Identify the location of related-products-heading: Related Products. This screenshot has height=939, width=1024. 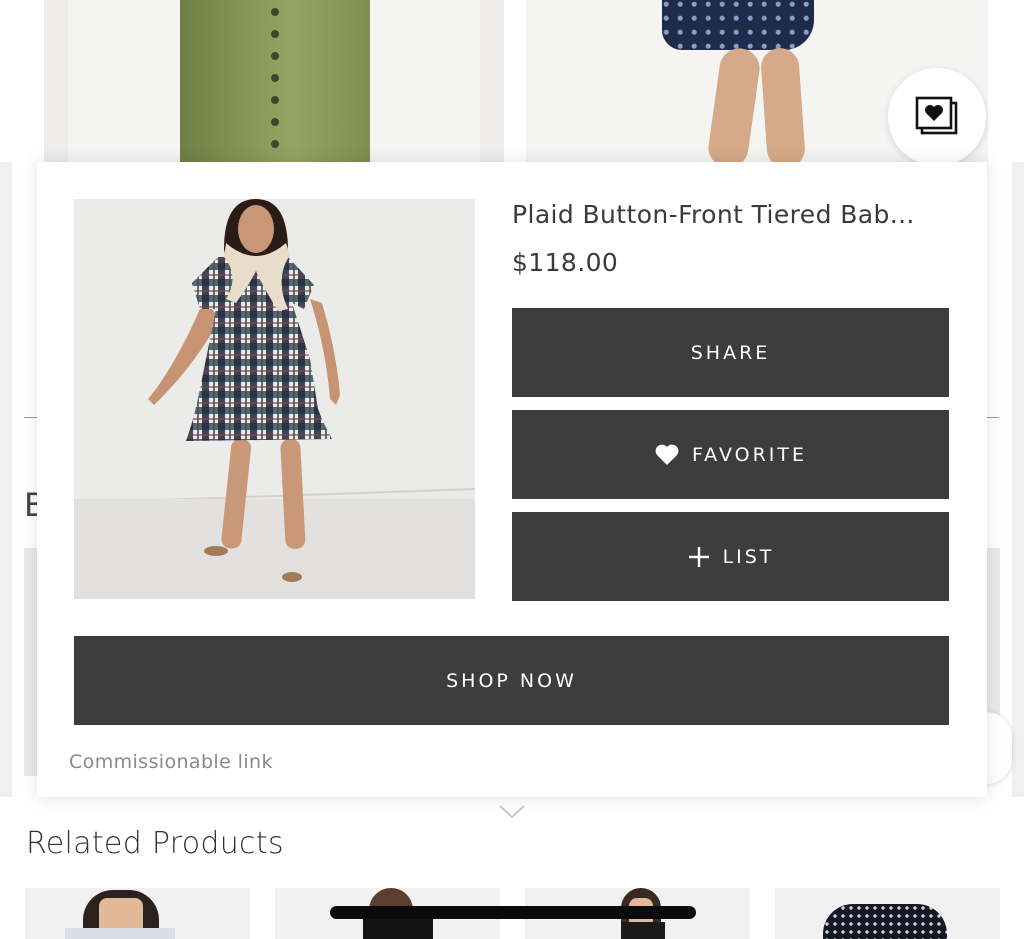
(155, 843).